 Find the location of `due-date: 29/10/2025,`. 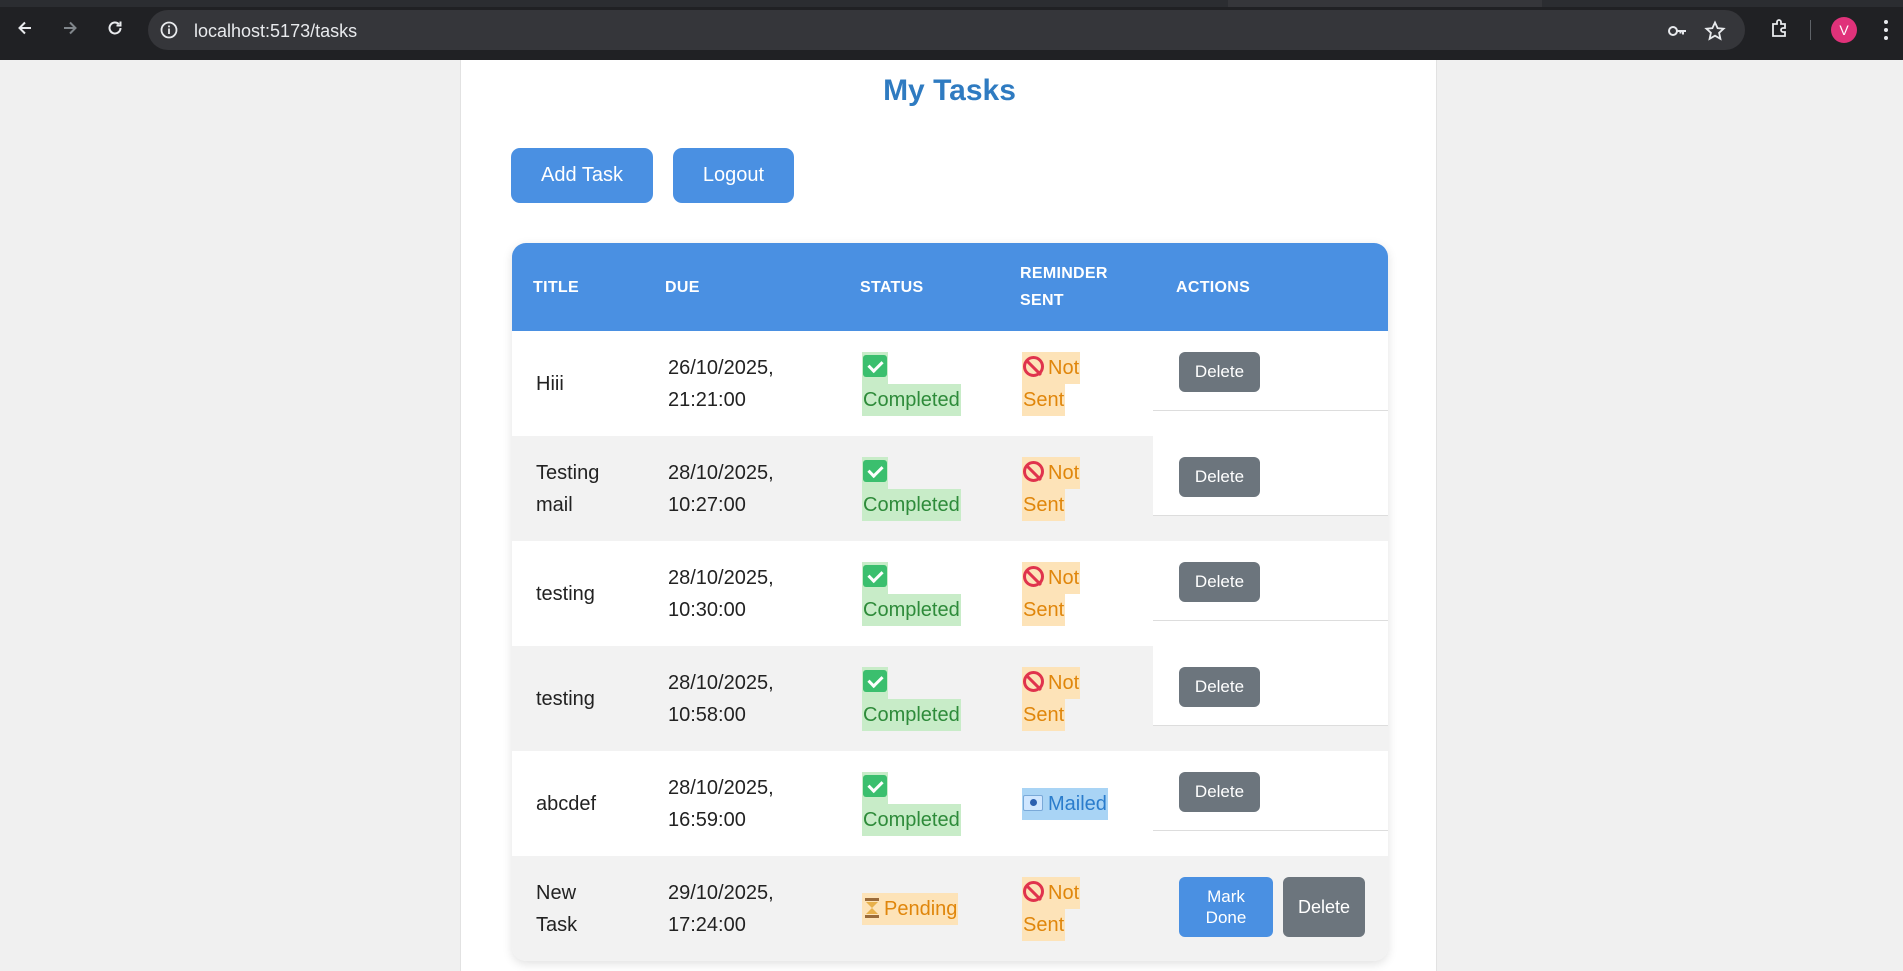

due-date: 29/10/2025, is located at coordinates (721, 892).